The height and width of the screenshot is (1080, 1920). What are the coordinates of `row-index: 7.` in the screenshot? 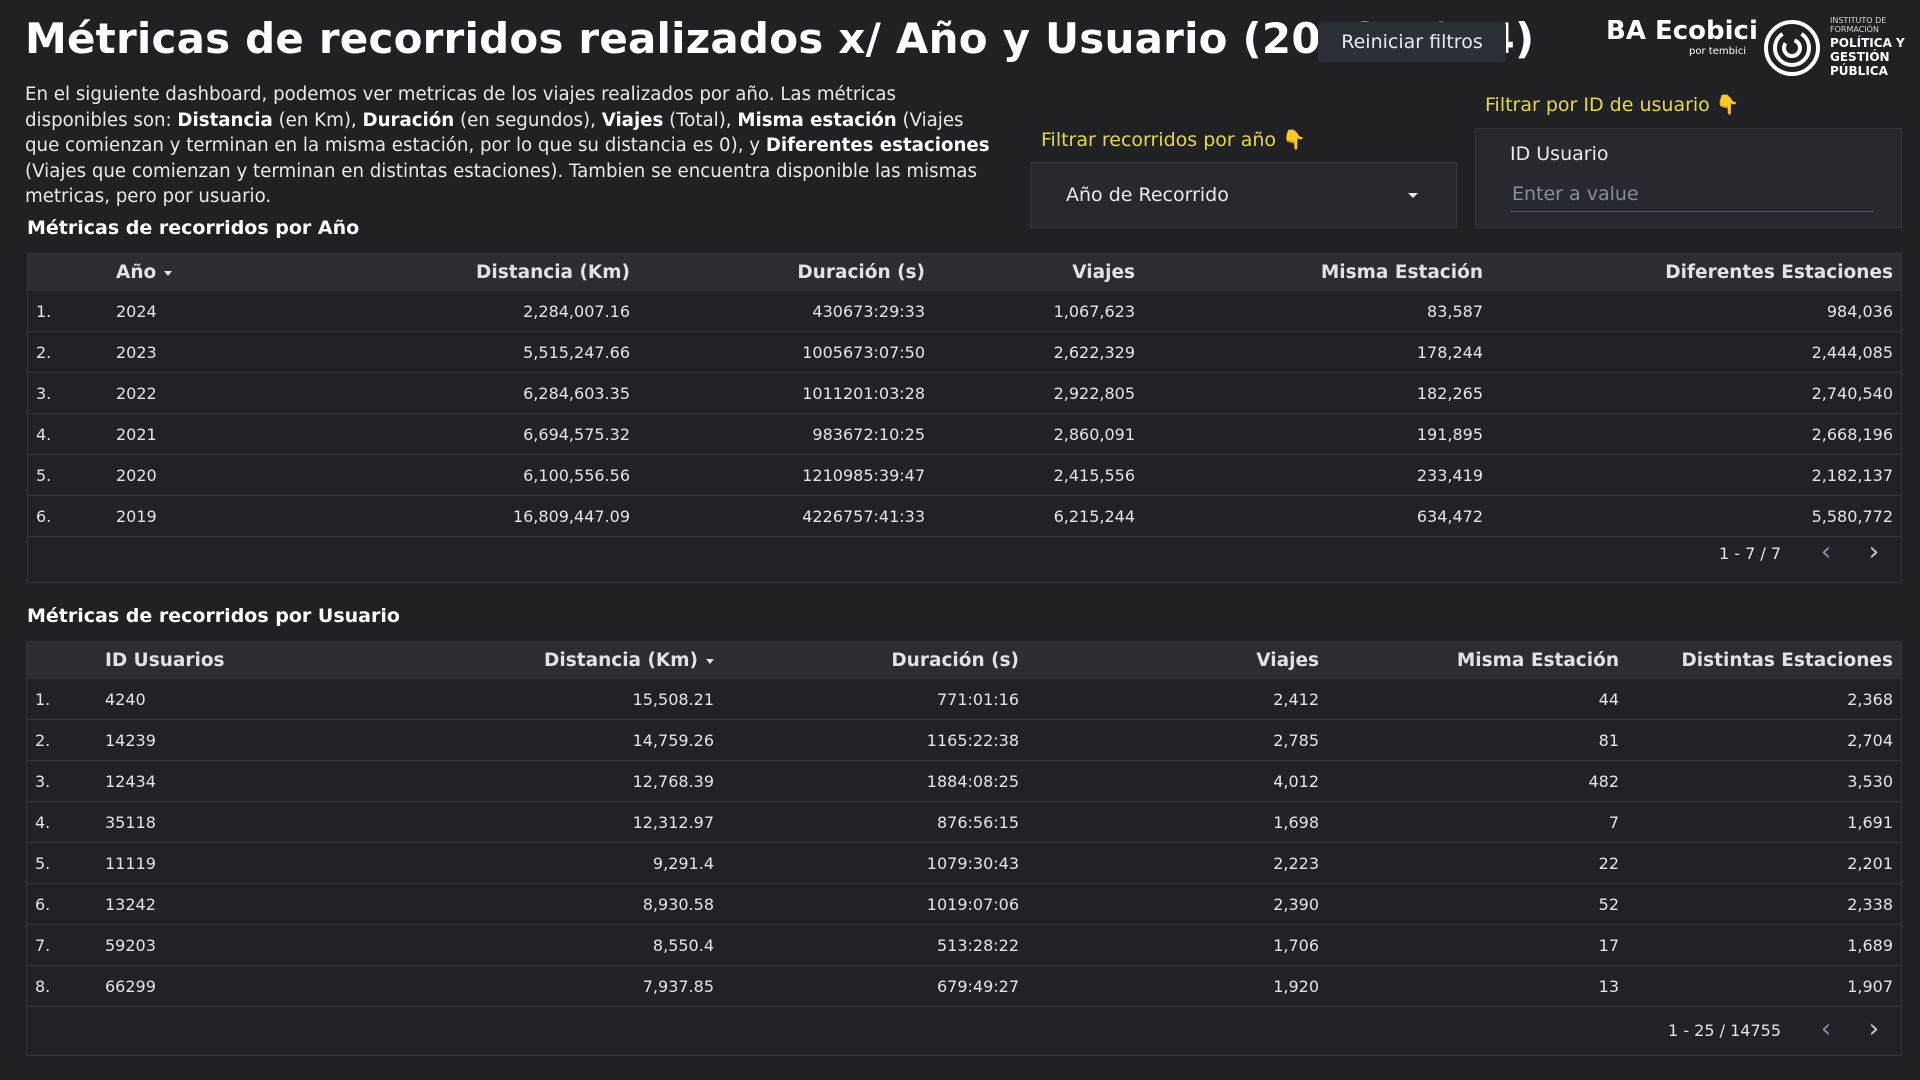 It's located at (62, 945).